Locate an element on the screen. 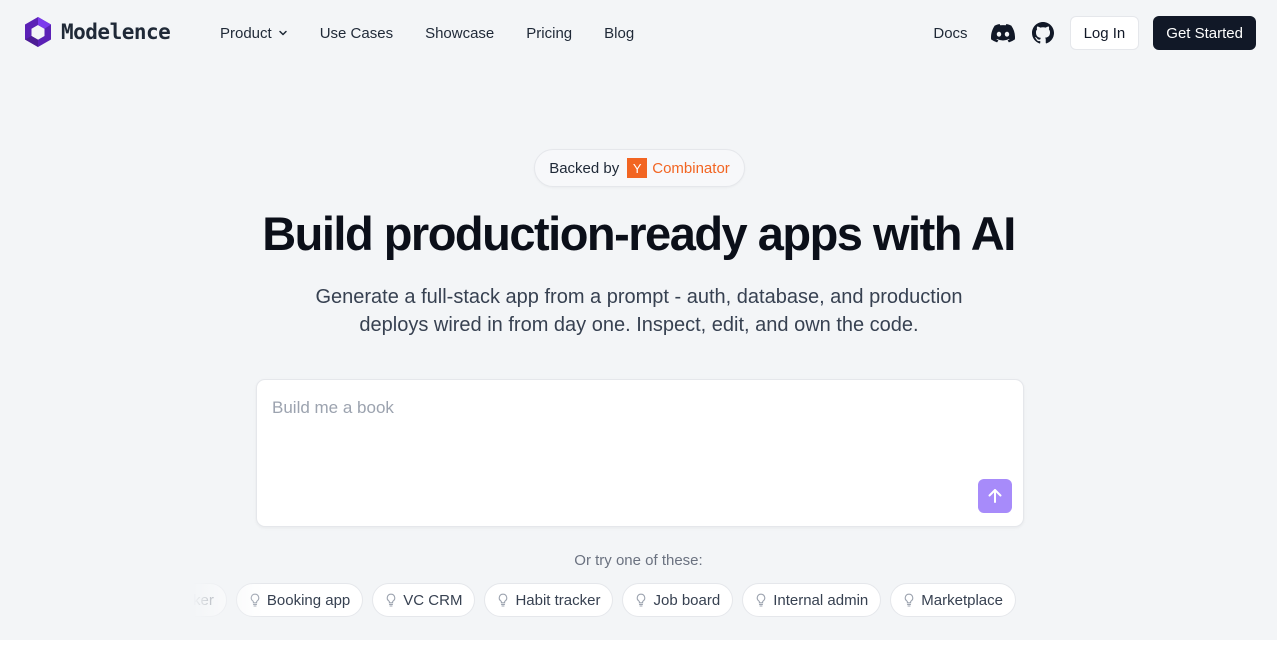 This screenshot has width=1277, height=651. prompt-input is located at coordinates (622, 438).